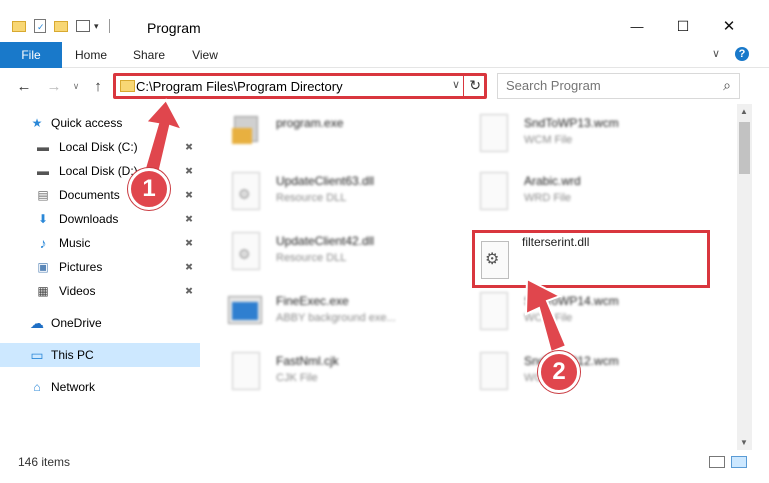 This screenshot has height=483, width=769. I want to click on sidebar-item-downloads: ⬇ Downloads ✚, so click(100, 219).